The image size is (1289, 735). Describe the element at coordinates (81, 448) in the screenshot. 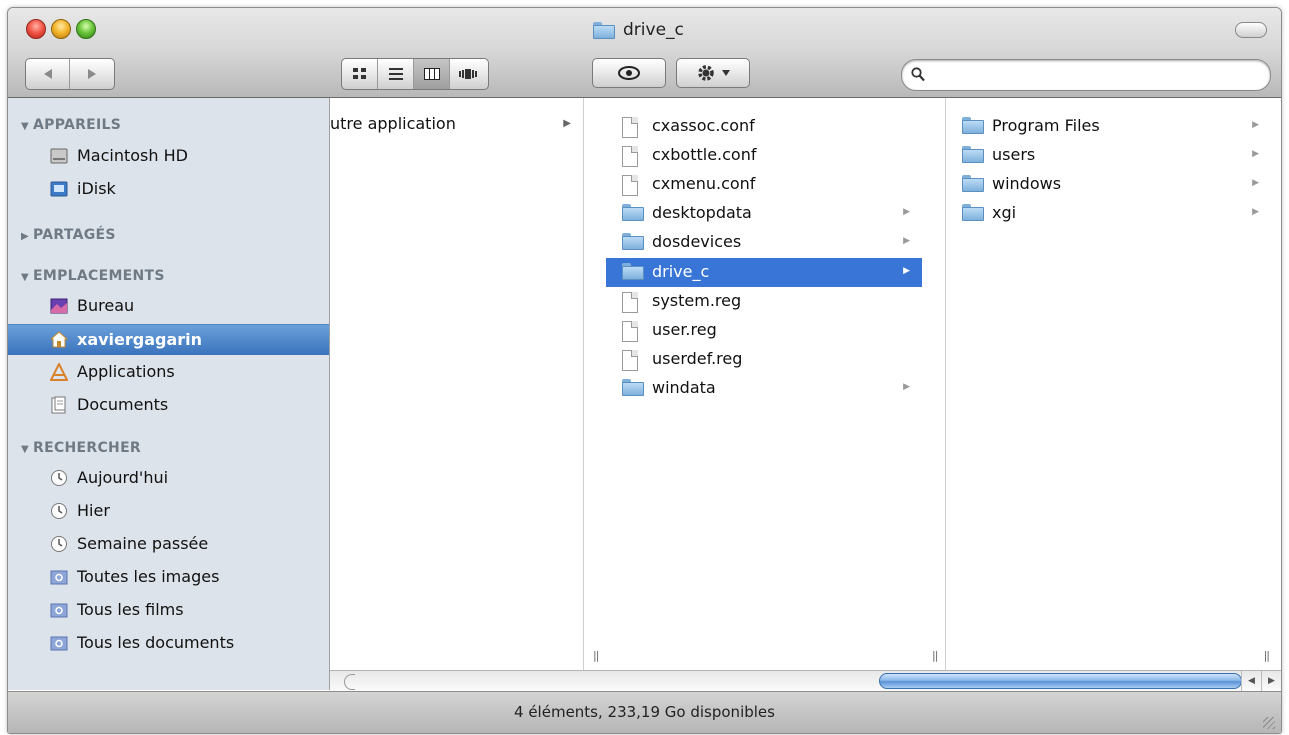

I see `sidebar-section-search: ▼ RECHERCHER` at that location.